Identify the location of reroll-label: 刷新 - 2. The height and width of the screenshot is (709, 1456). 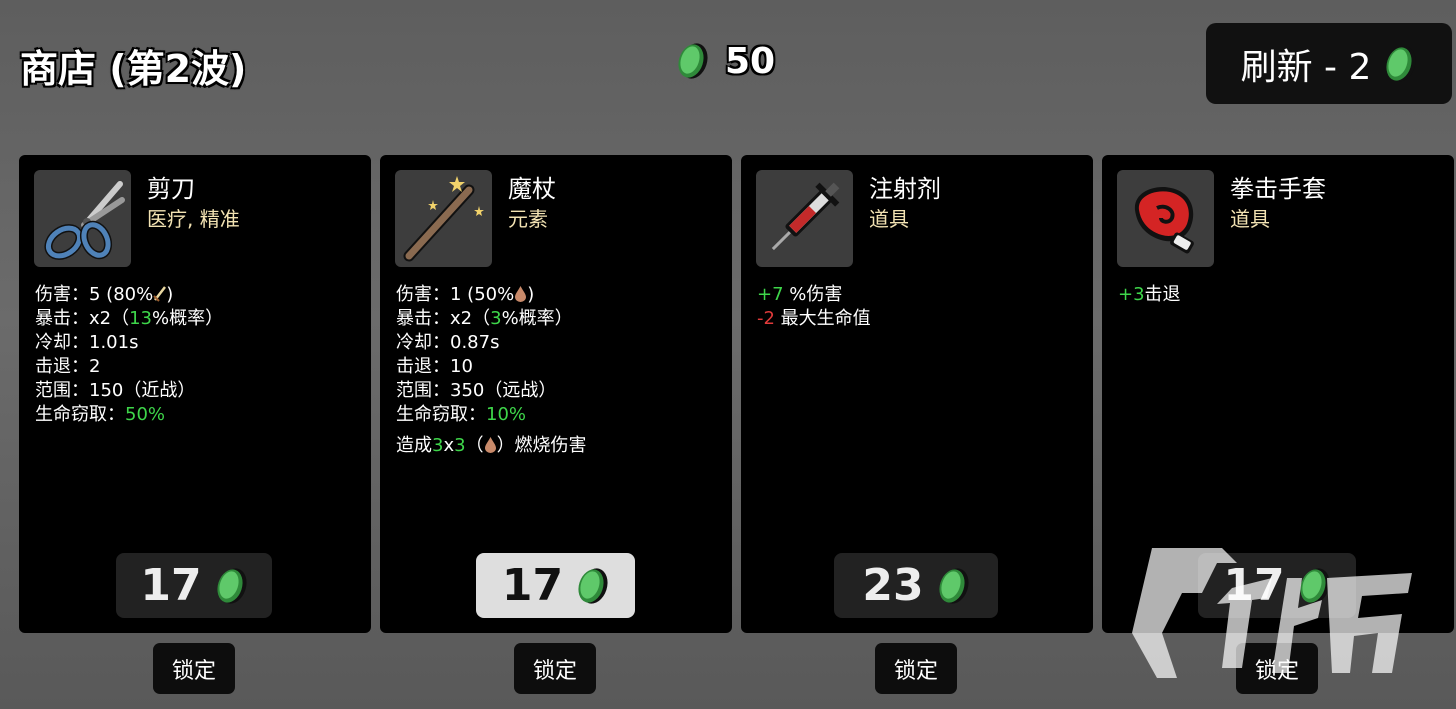
(1306, 67).